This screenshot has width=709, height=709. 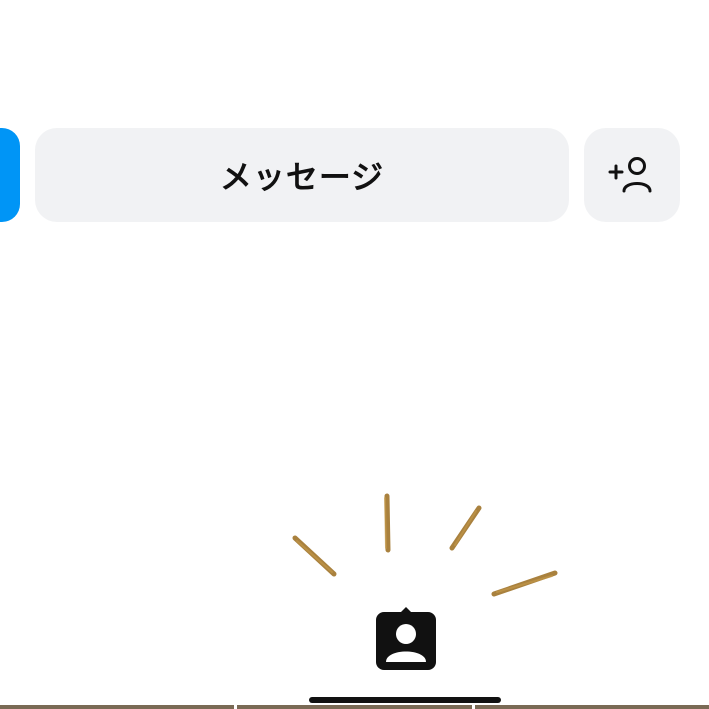 I want to click on add-person-button, so click(x=632, y=175).